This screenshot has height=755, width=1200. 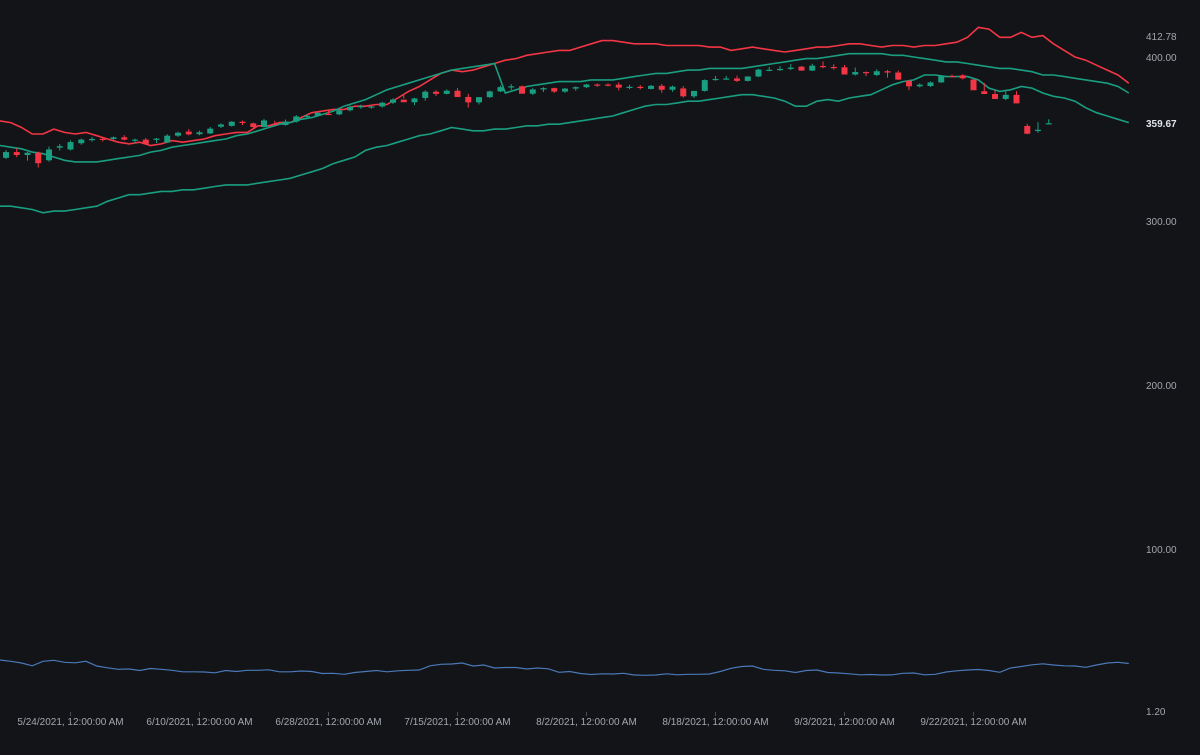 What do you see at coordinates (70, 722) in the screenshot?
I see `time-tick-label: 5/24/2021, 12:00:00 AM` at bounding box center [70, 722].